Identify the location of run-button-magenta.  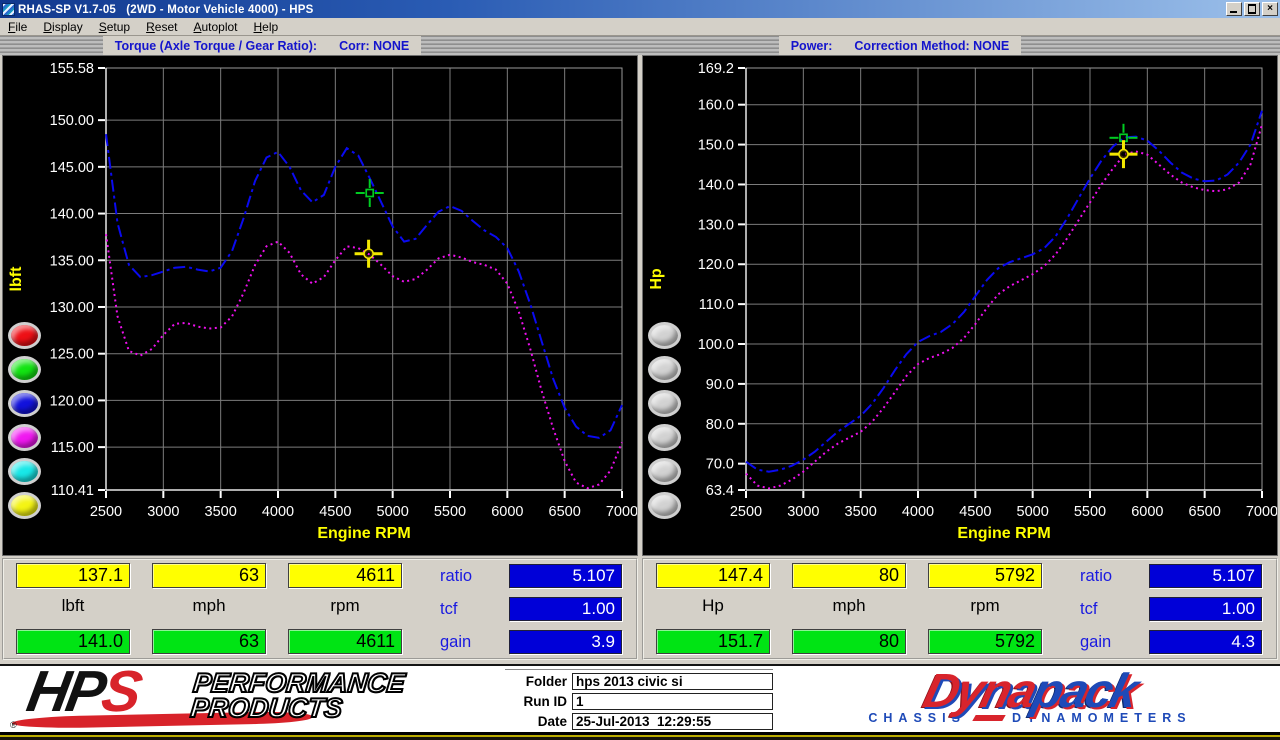
(24, 437).